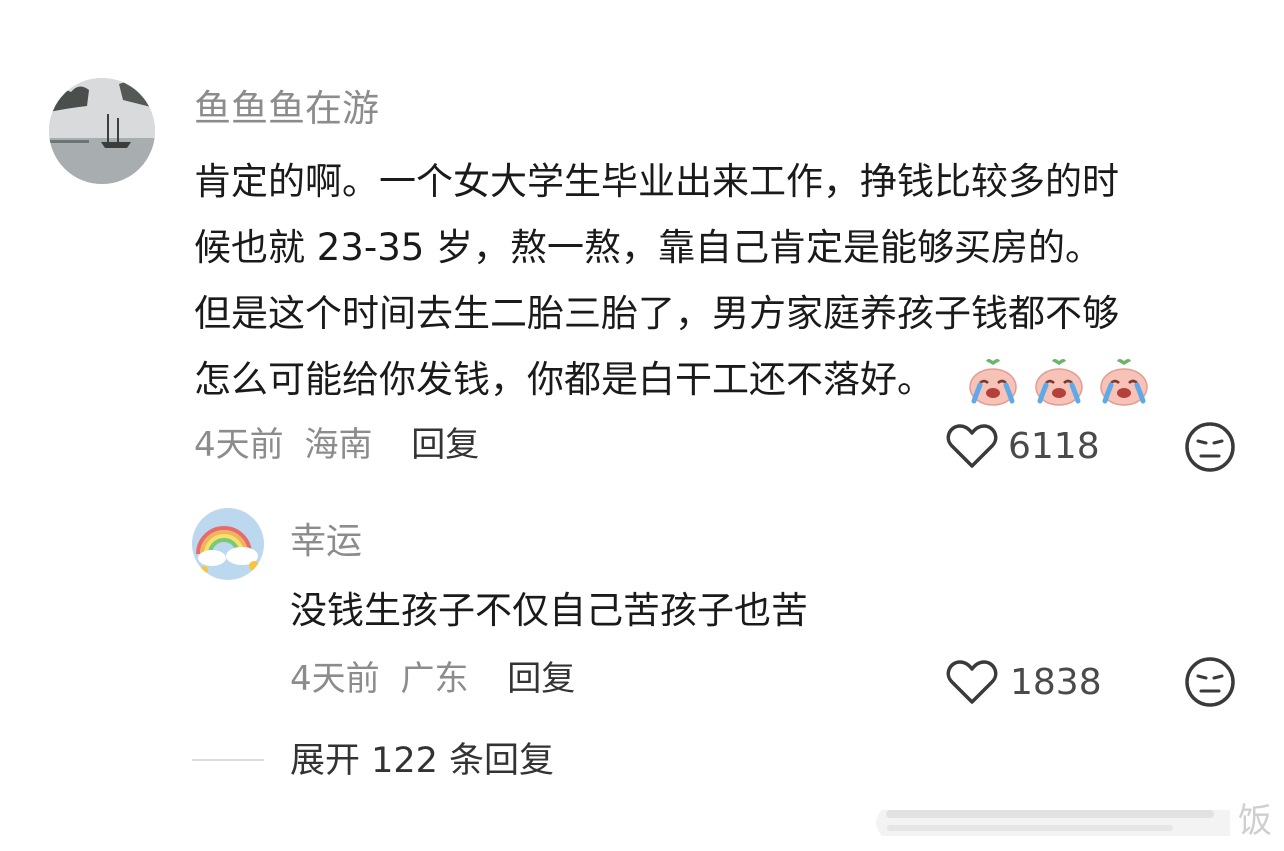  I want to click on lake-landscape-avatar-image, so click(102, 131).